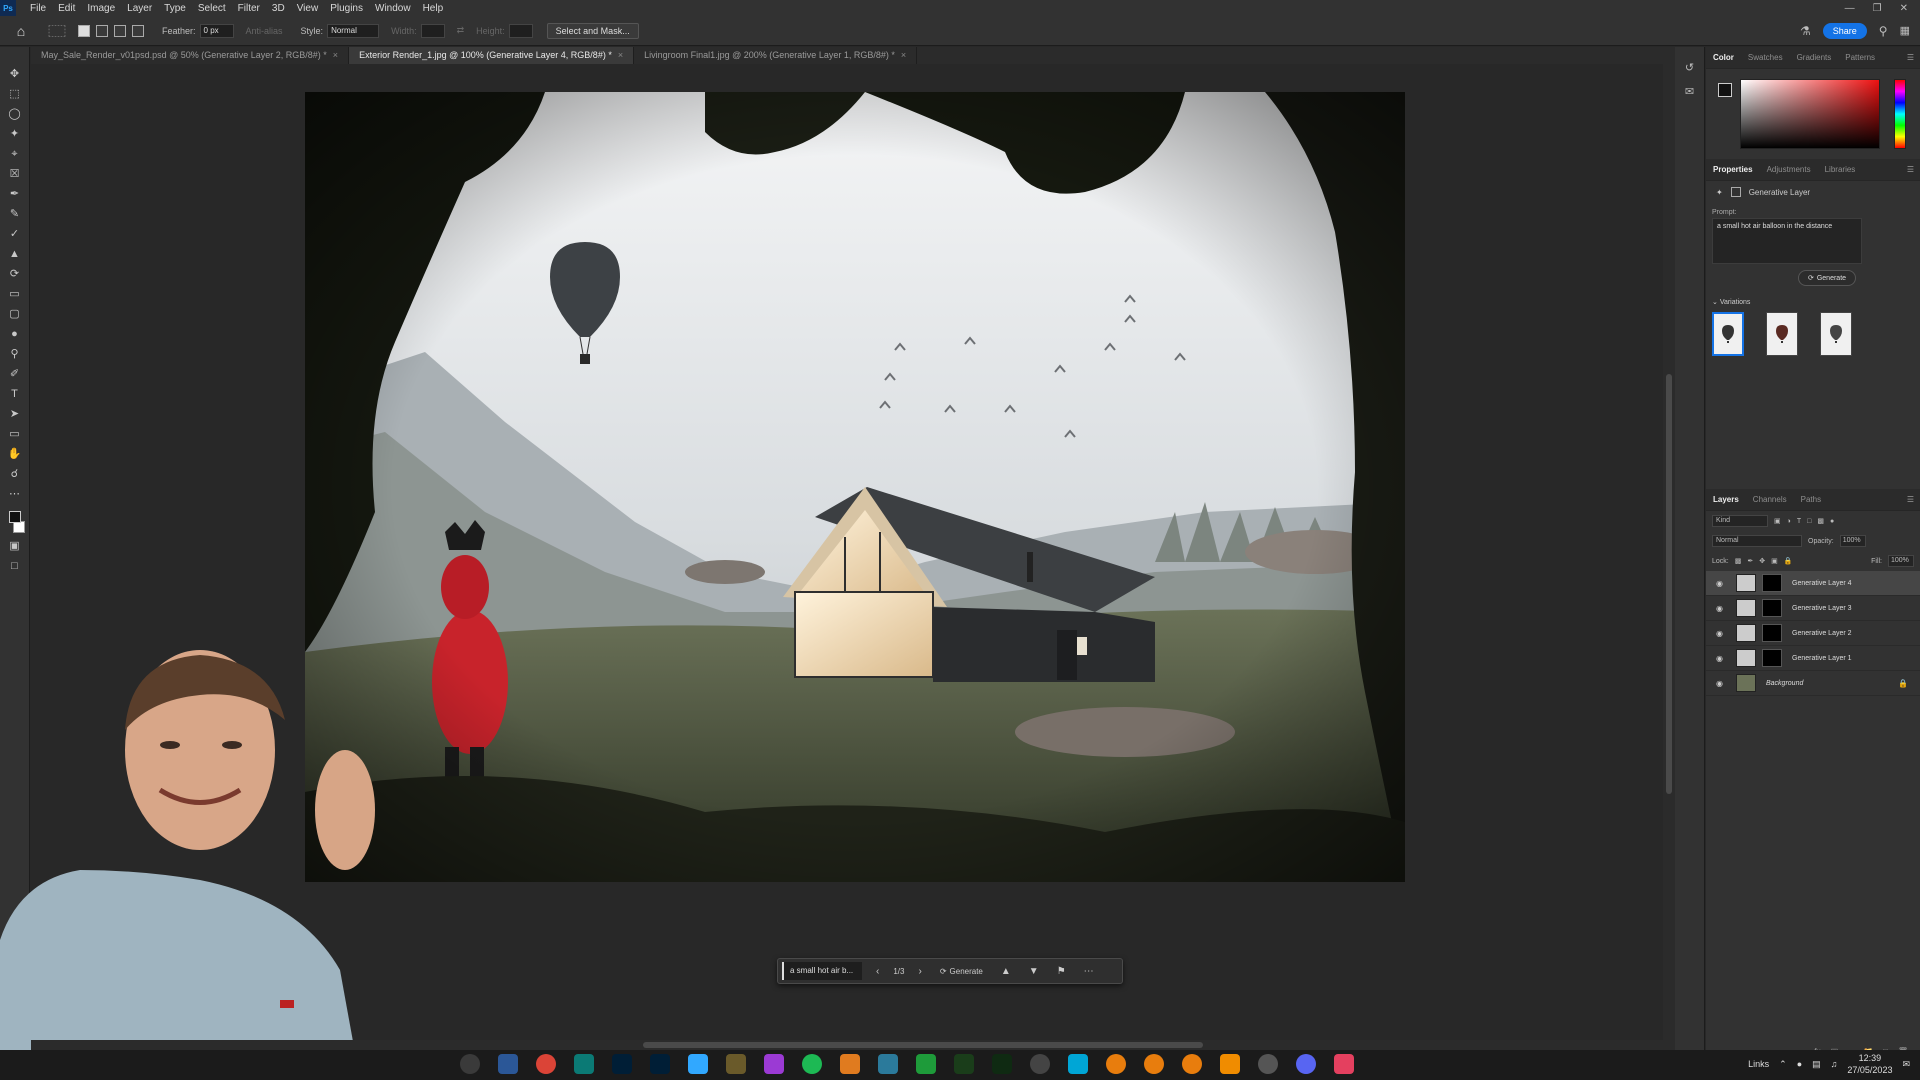  I want to click on height-input, so click(520, 30).